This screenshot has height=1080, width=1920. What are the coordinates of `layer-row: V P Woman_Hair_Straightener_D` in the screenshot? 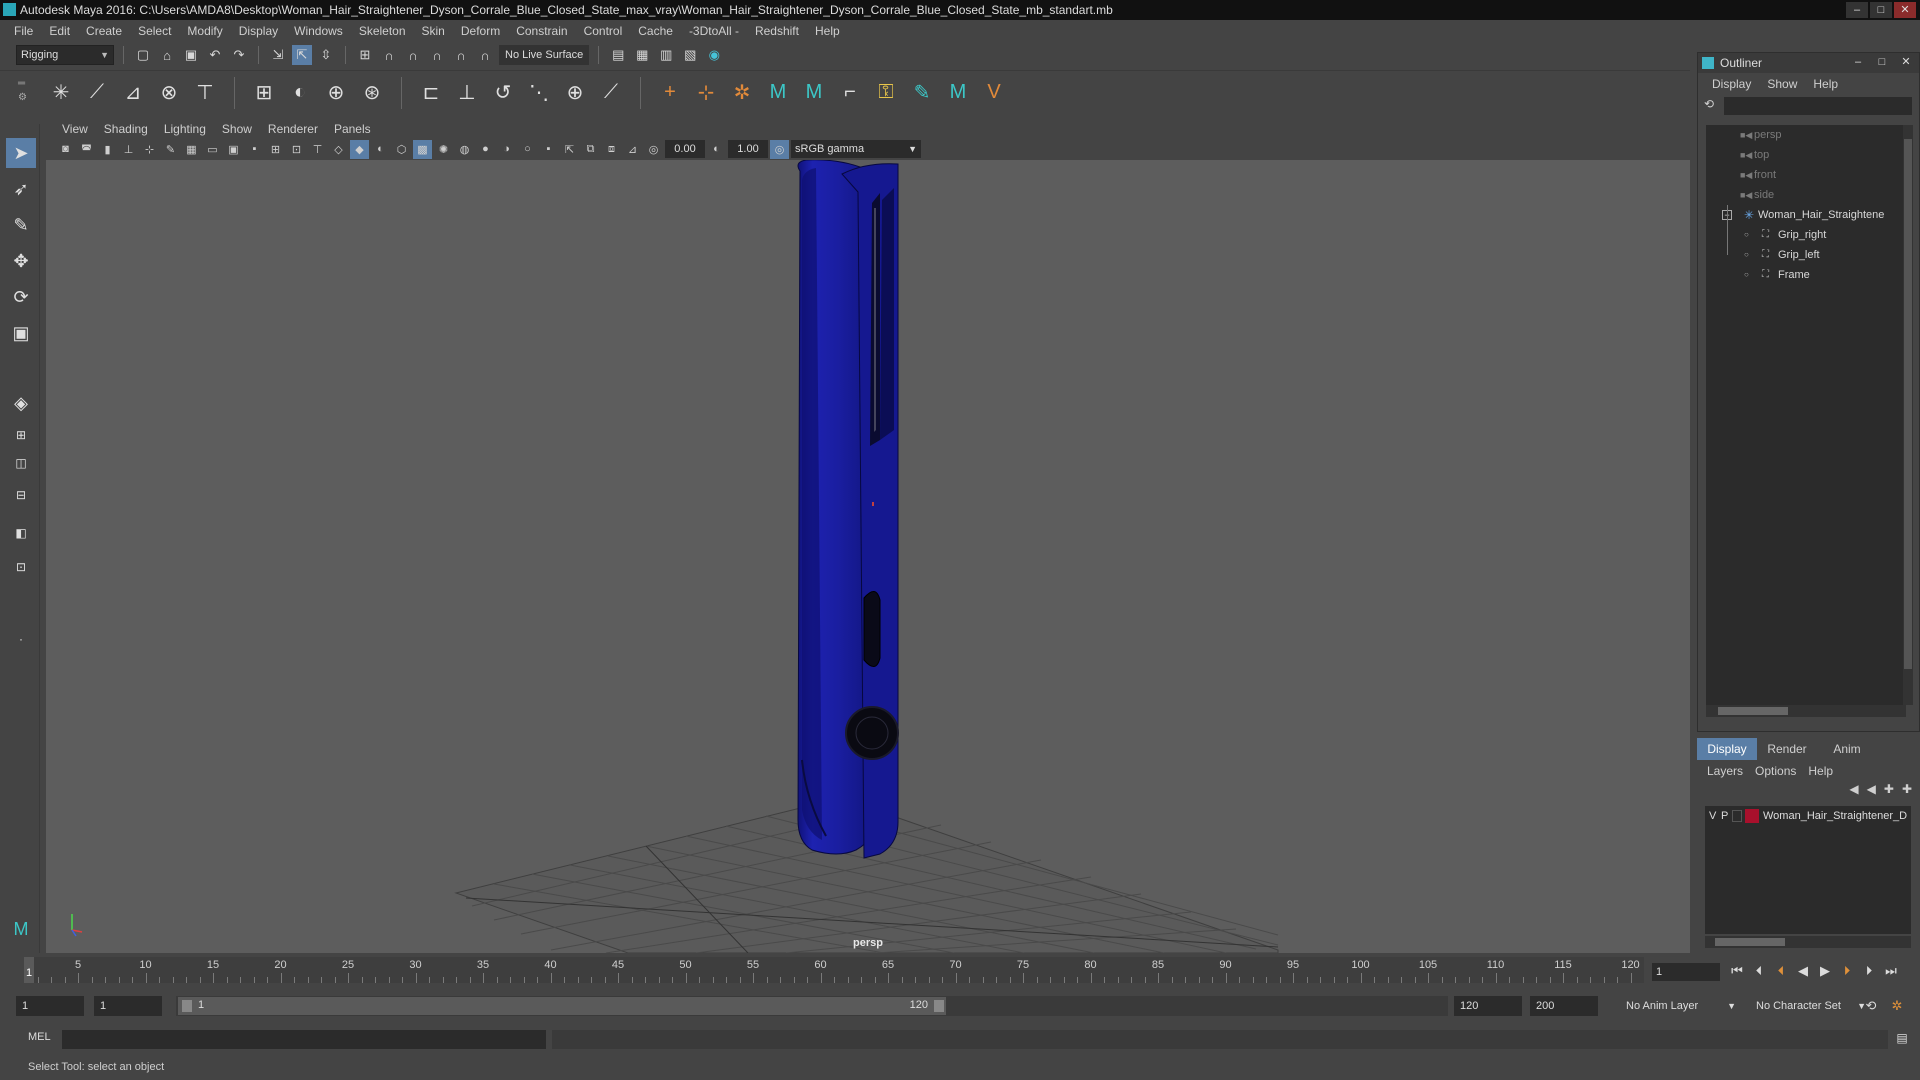 It's located at (1808, 816).